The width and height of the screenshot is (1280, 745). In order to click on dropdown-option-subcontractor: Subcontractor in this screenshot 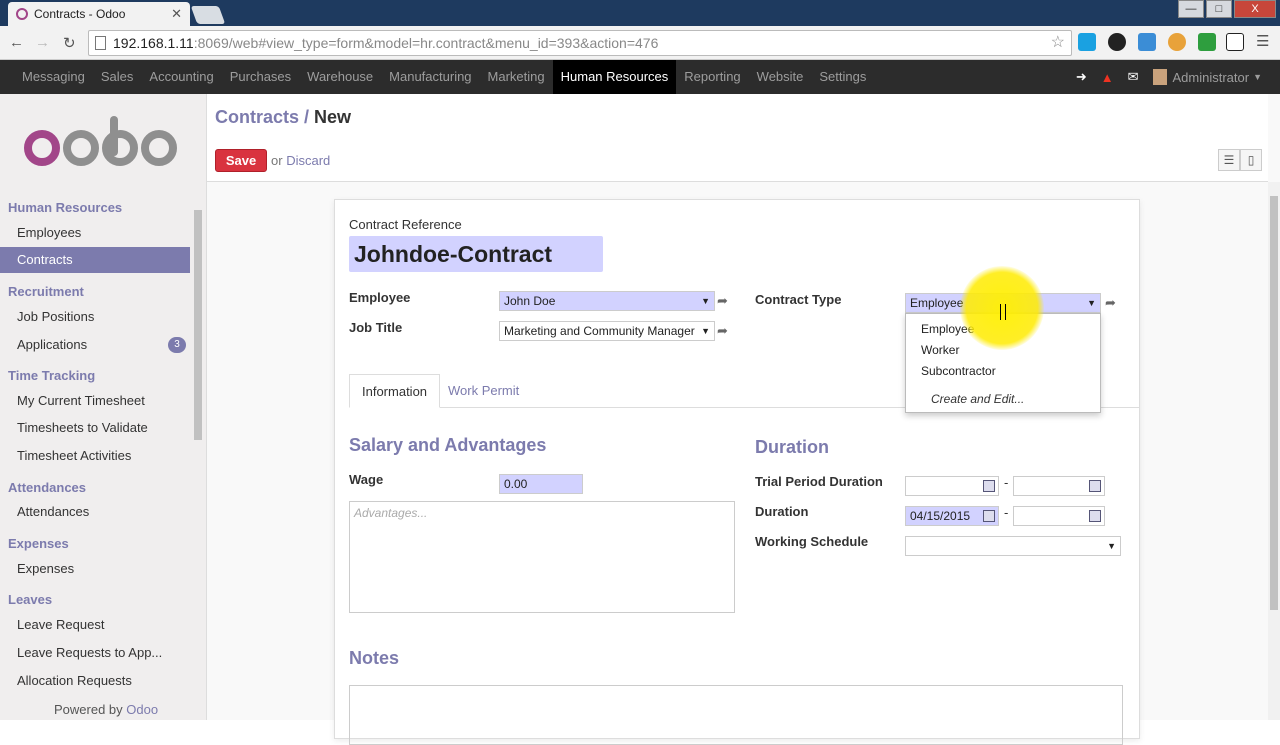, I will do `click(958, 371)`.